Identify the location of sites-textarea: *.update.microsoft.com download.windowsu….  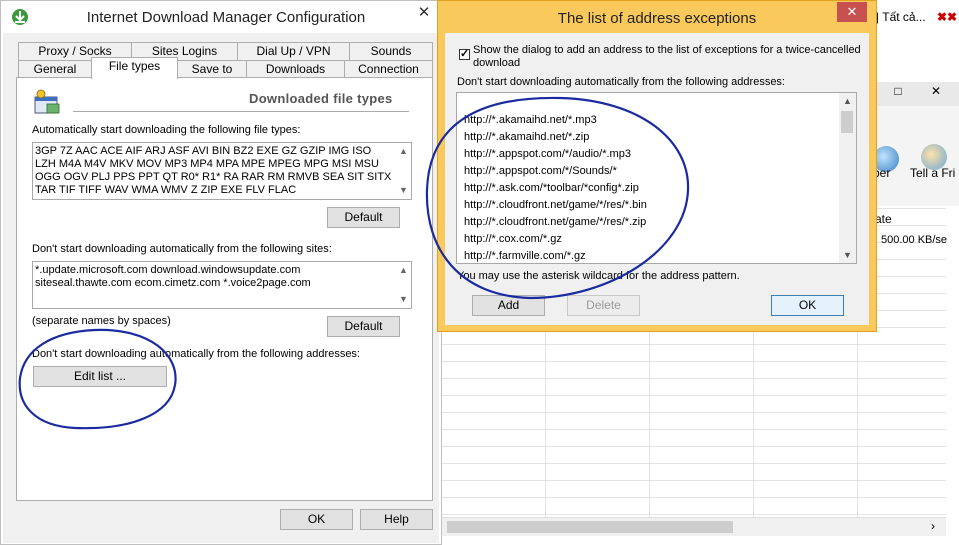
(222, 285).